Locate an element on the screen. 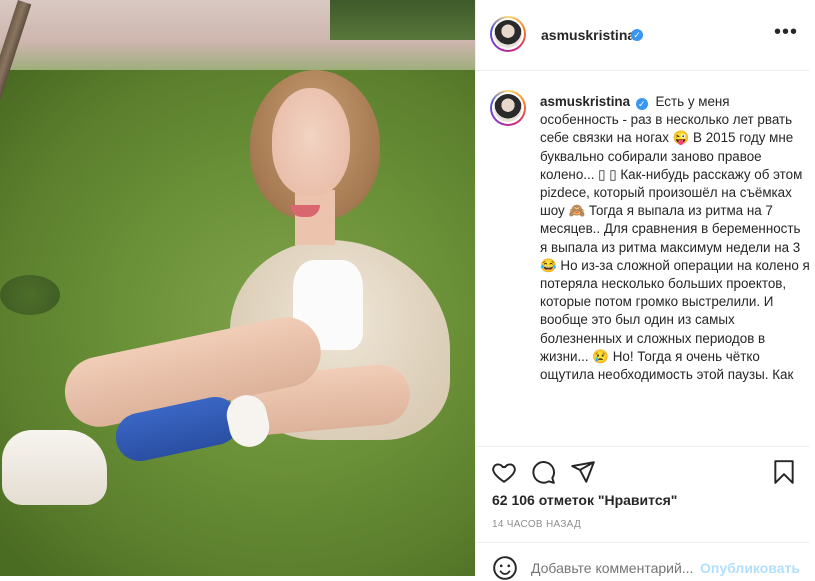 Image resolution: width=815 pixels, height=581 pixels. caption-username: asmuskristina is located at coordinates (585, 101).